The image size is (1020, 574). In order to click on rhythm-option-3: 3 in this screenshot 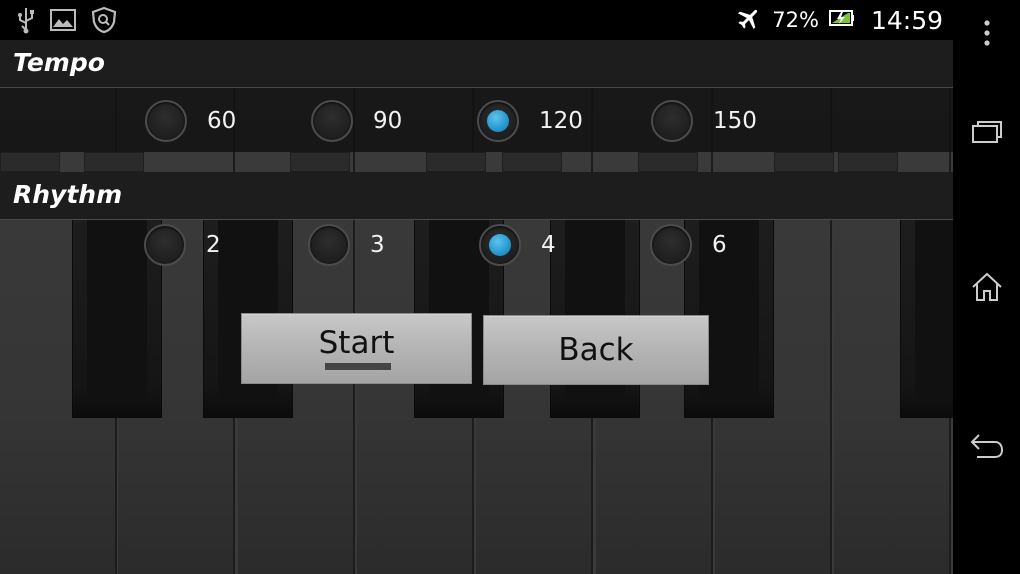, I will do `click(346, 245)`.